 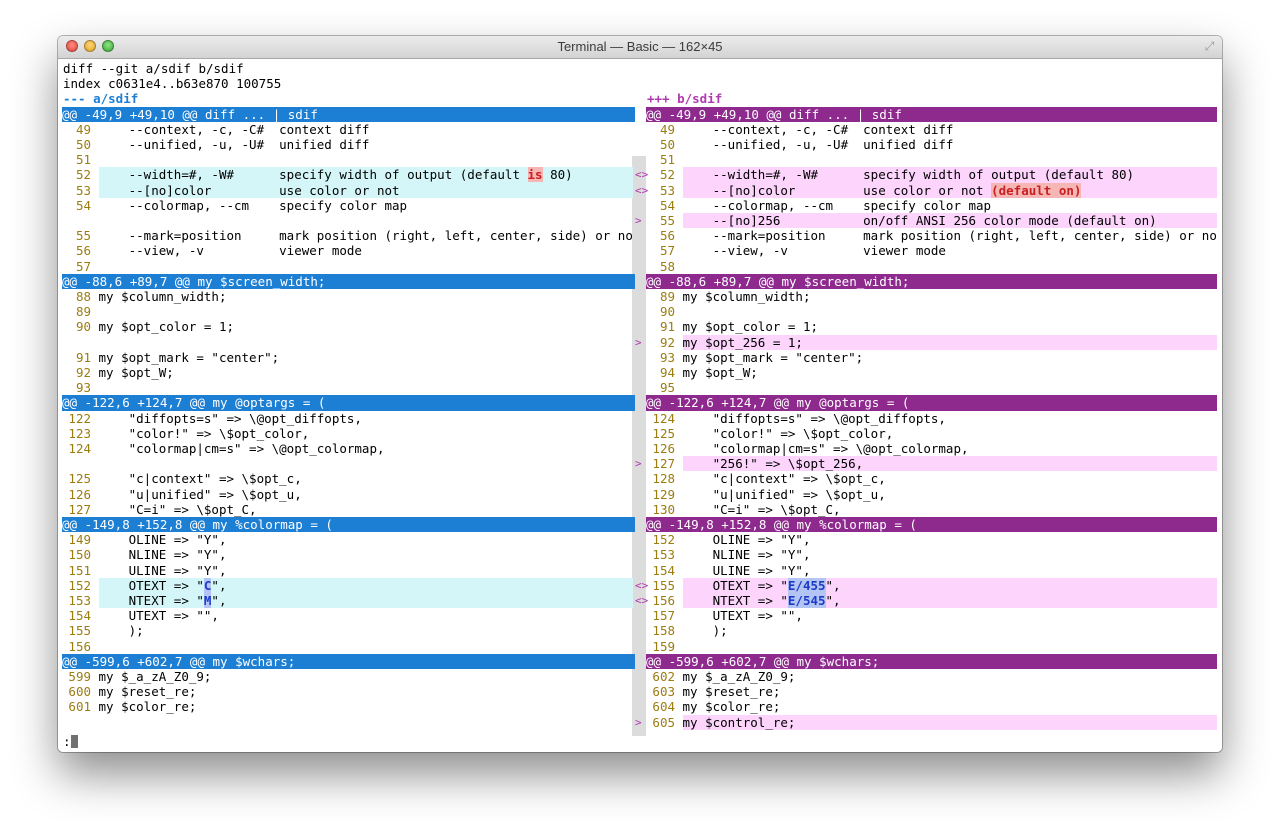 What do you see at coordinates (366, 478) in the screenshot?
I see `line-text: "c|context" => \$opt_c,` at bounding box center [366, 478].